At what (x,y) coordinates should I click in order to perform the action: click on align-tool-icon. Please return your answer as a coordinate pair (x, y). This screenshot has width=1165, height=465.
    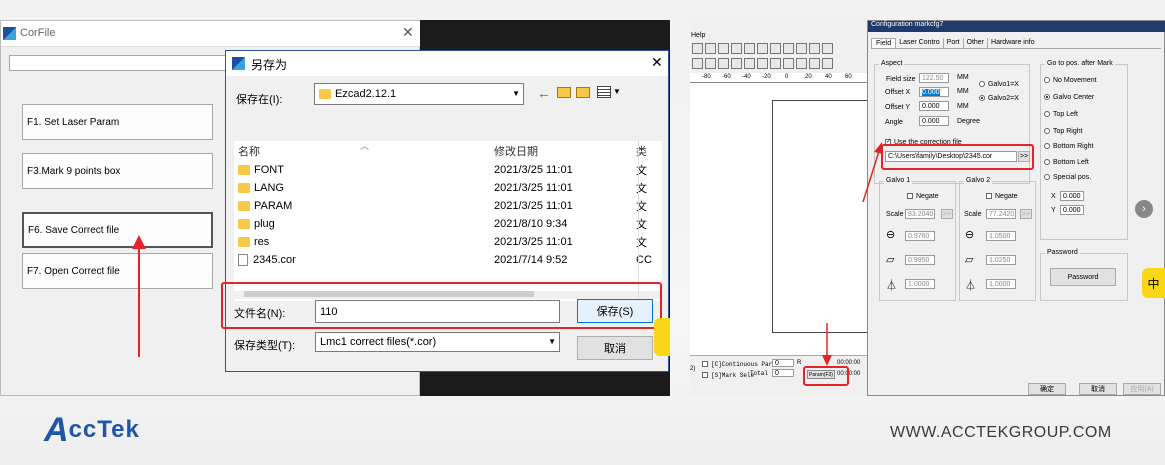
    Looking at the image, I should click on (736, 48).